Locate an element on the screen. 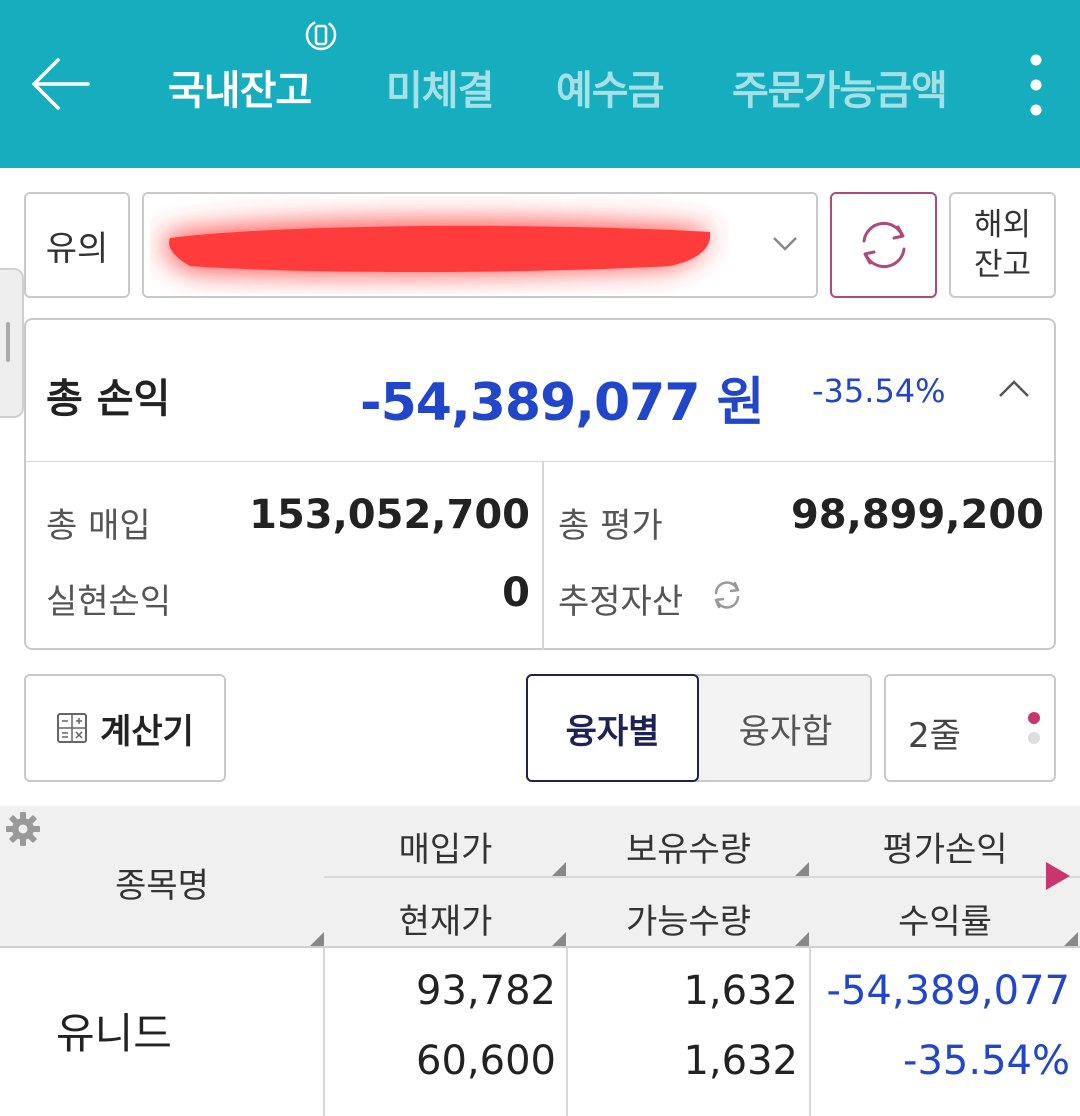 This screenshot has height=1116, width=1080. col-header-eval-pl: 평가손익 is located at coordinates (945, 846).